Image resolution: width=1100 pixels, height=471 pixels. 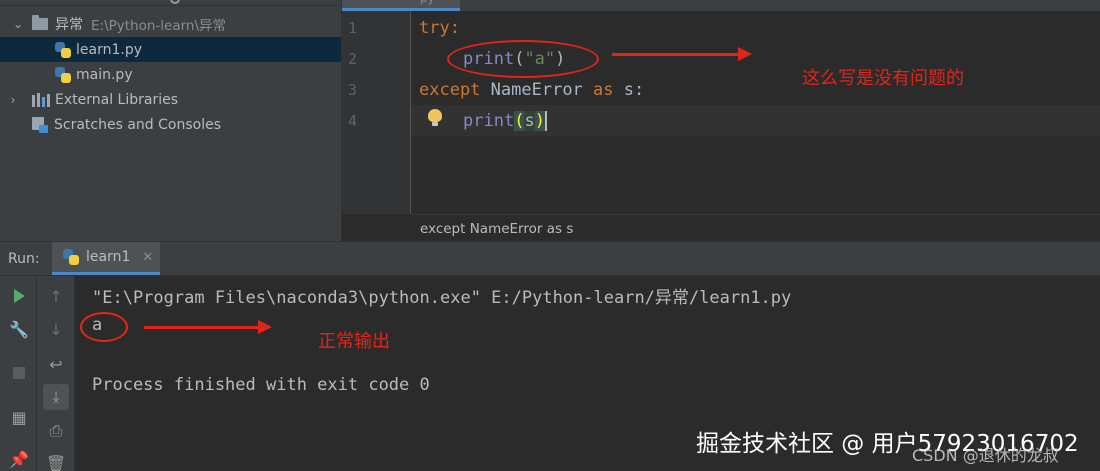 What do you see at coordinates (40, 22) in the screenshot?
I see `folder-icon` at bounding box center [40, 22].